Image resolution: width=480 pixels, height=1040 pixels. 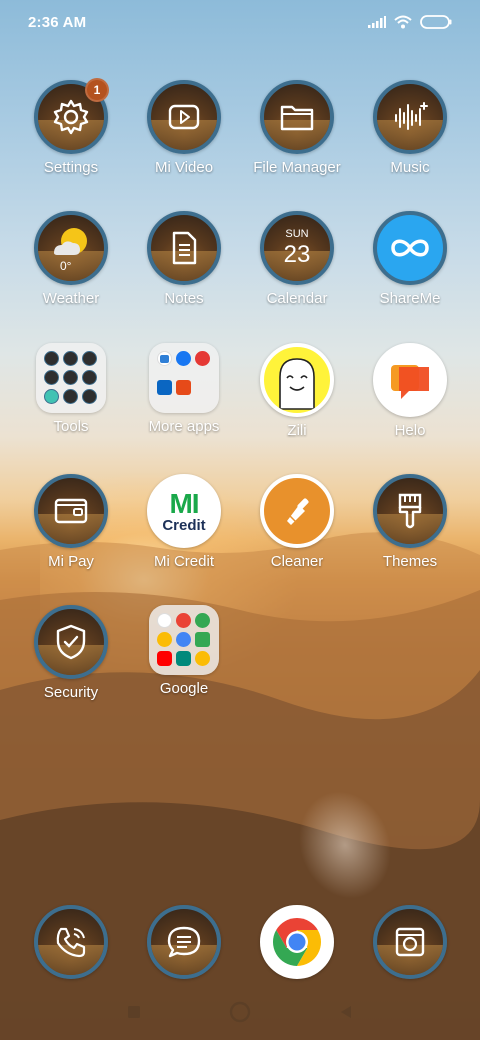 What do you see at coordinates (71, 426) in the screenshot?
I see `app-label: Tools` at bounding box center [71, 426].